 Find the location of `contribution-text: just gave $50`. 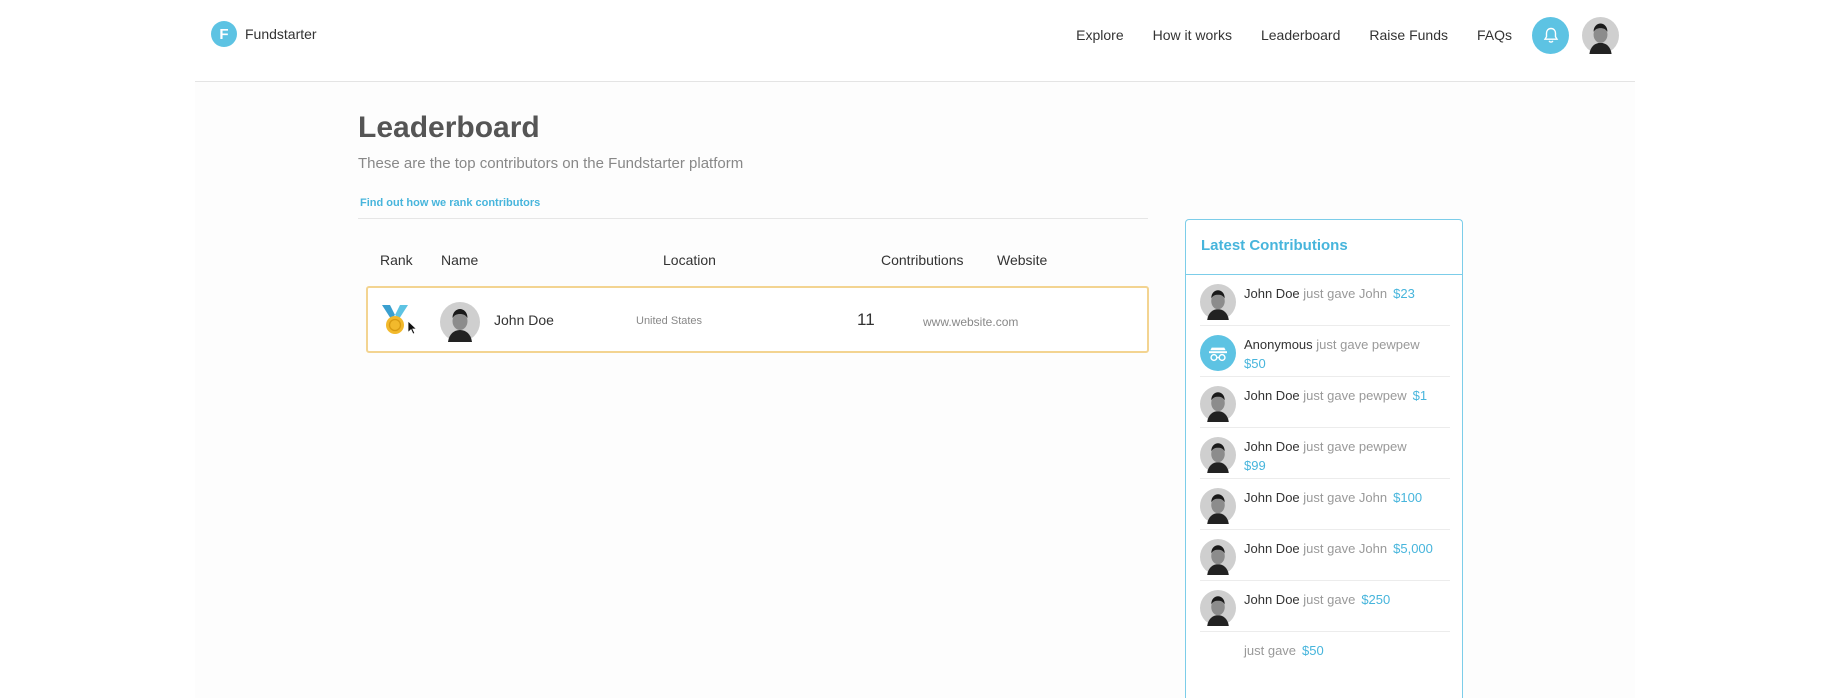

contribution-text: just gave $50 is located at coordinates (1339, 650).